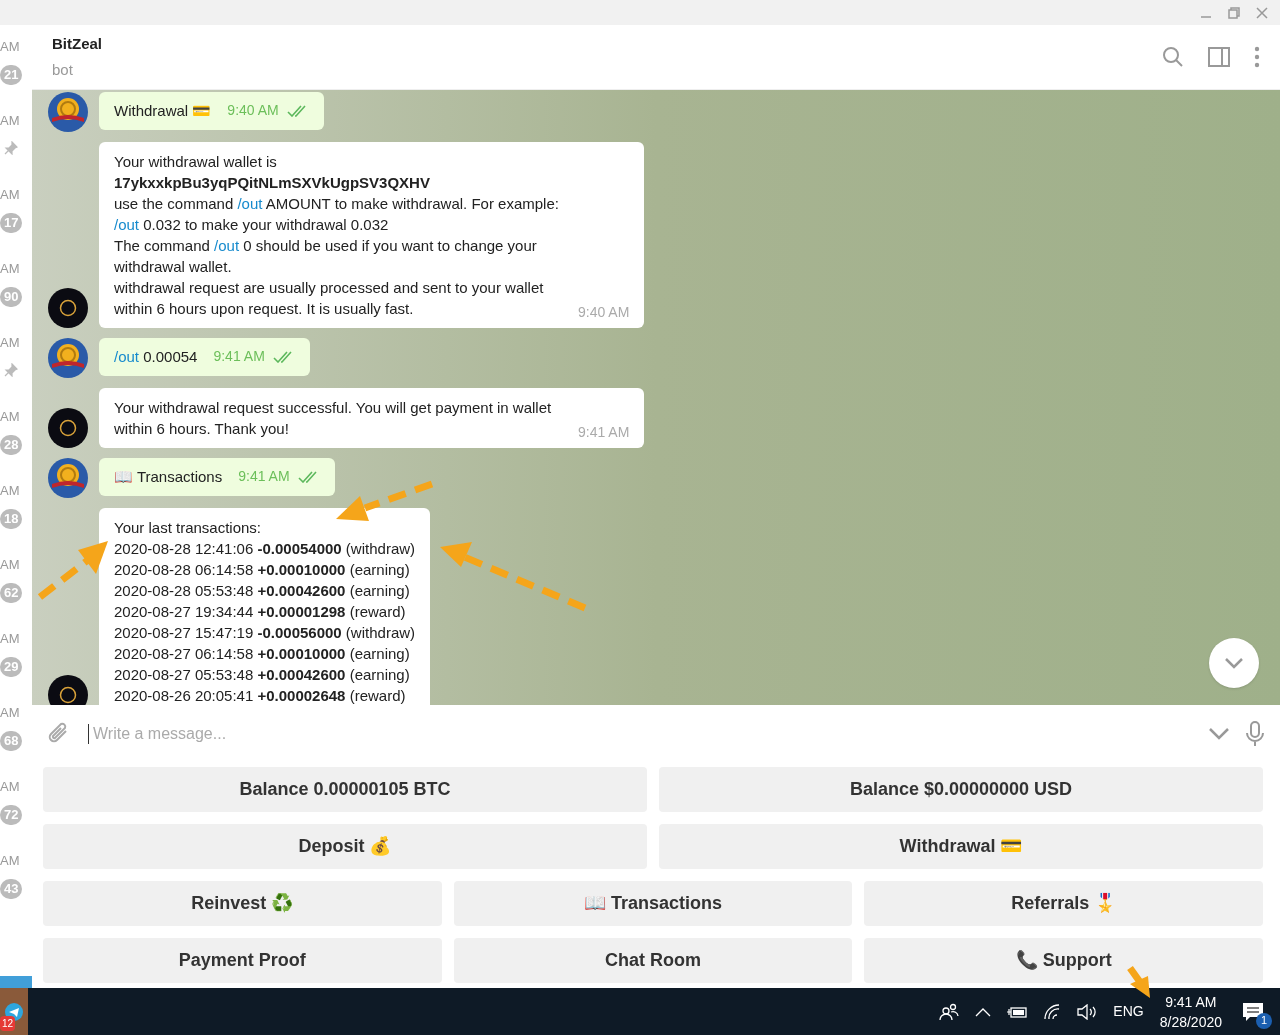 The height and width of the screenshot is (1035, 1280). I want to click on unread-badge: 12, so click(8, 1023).